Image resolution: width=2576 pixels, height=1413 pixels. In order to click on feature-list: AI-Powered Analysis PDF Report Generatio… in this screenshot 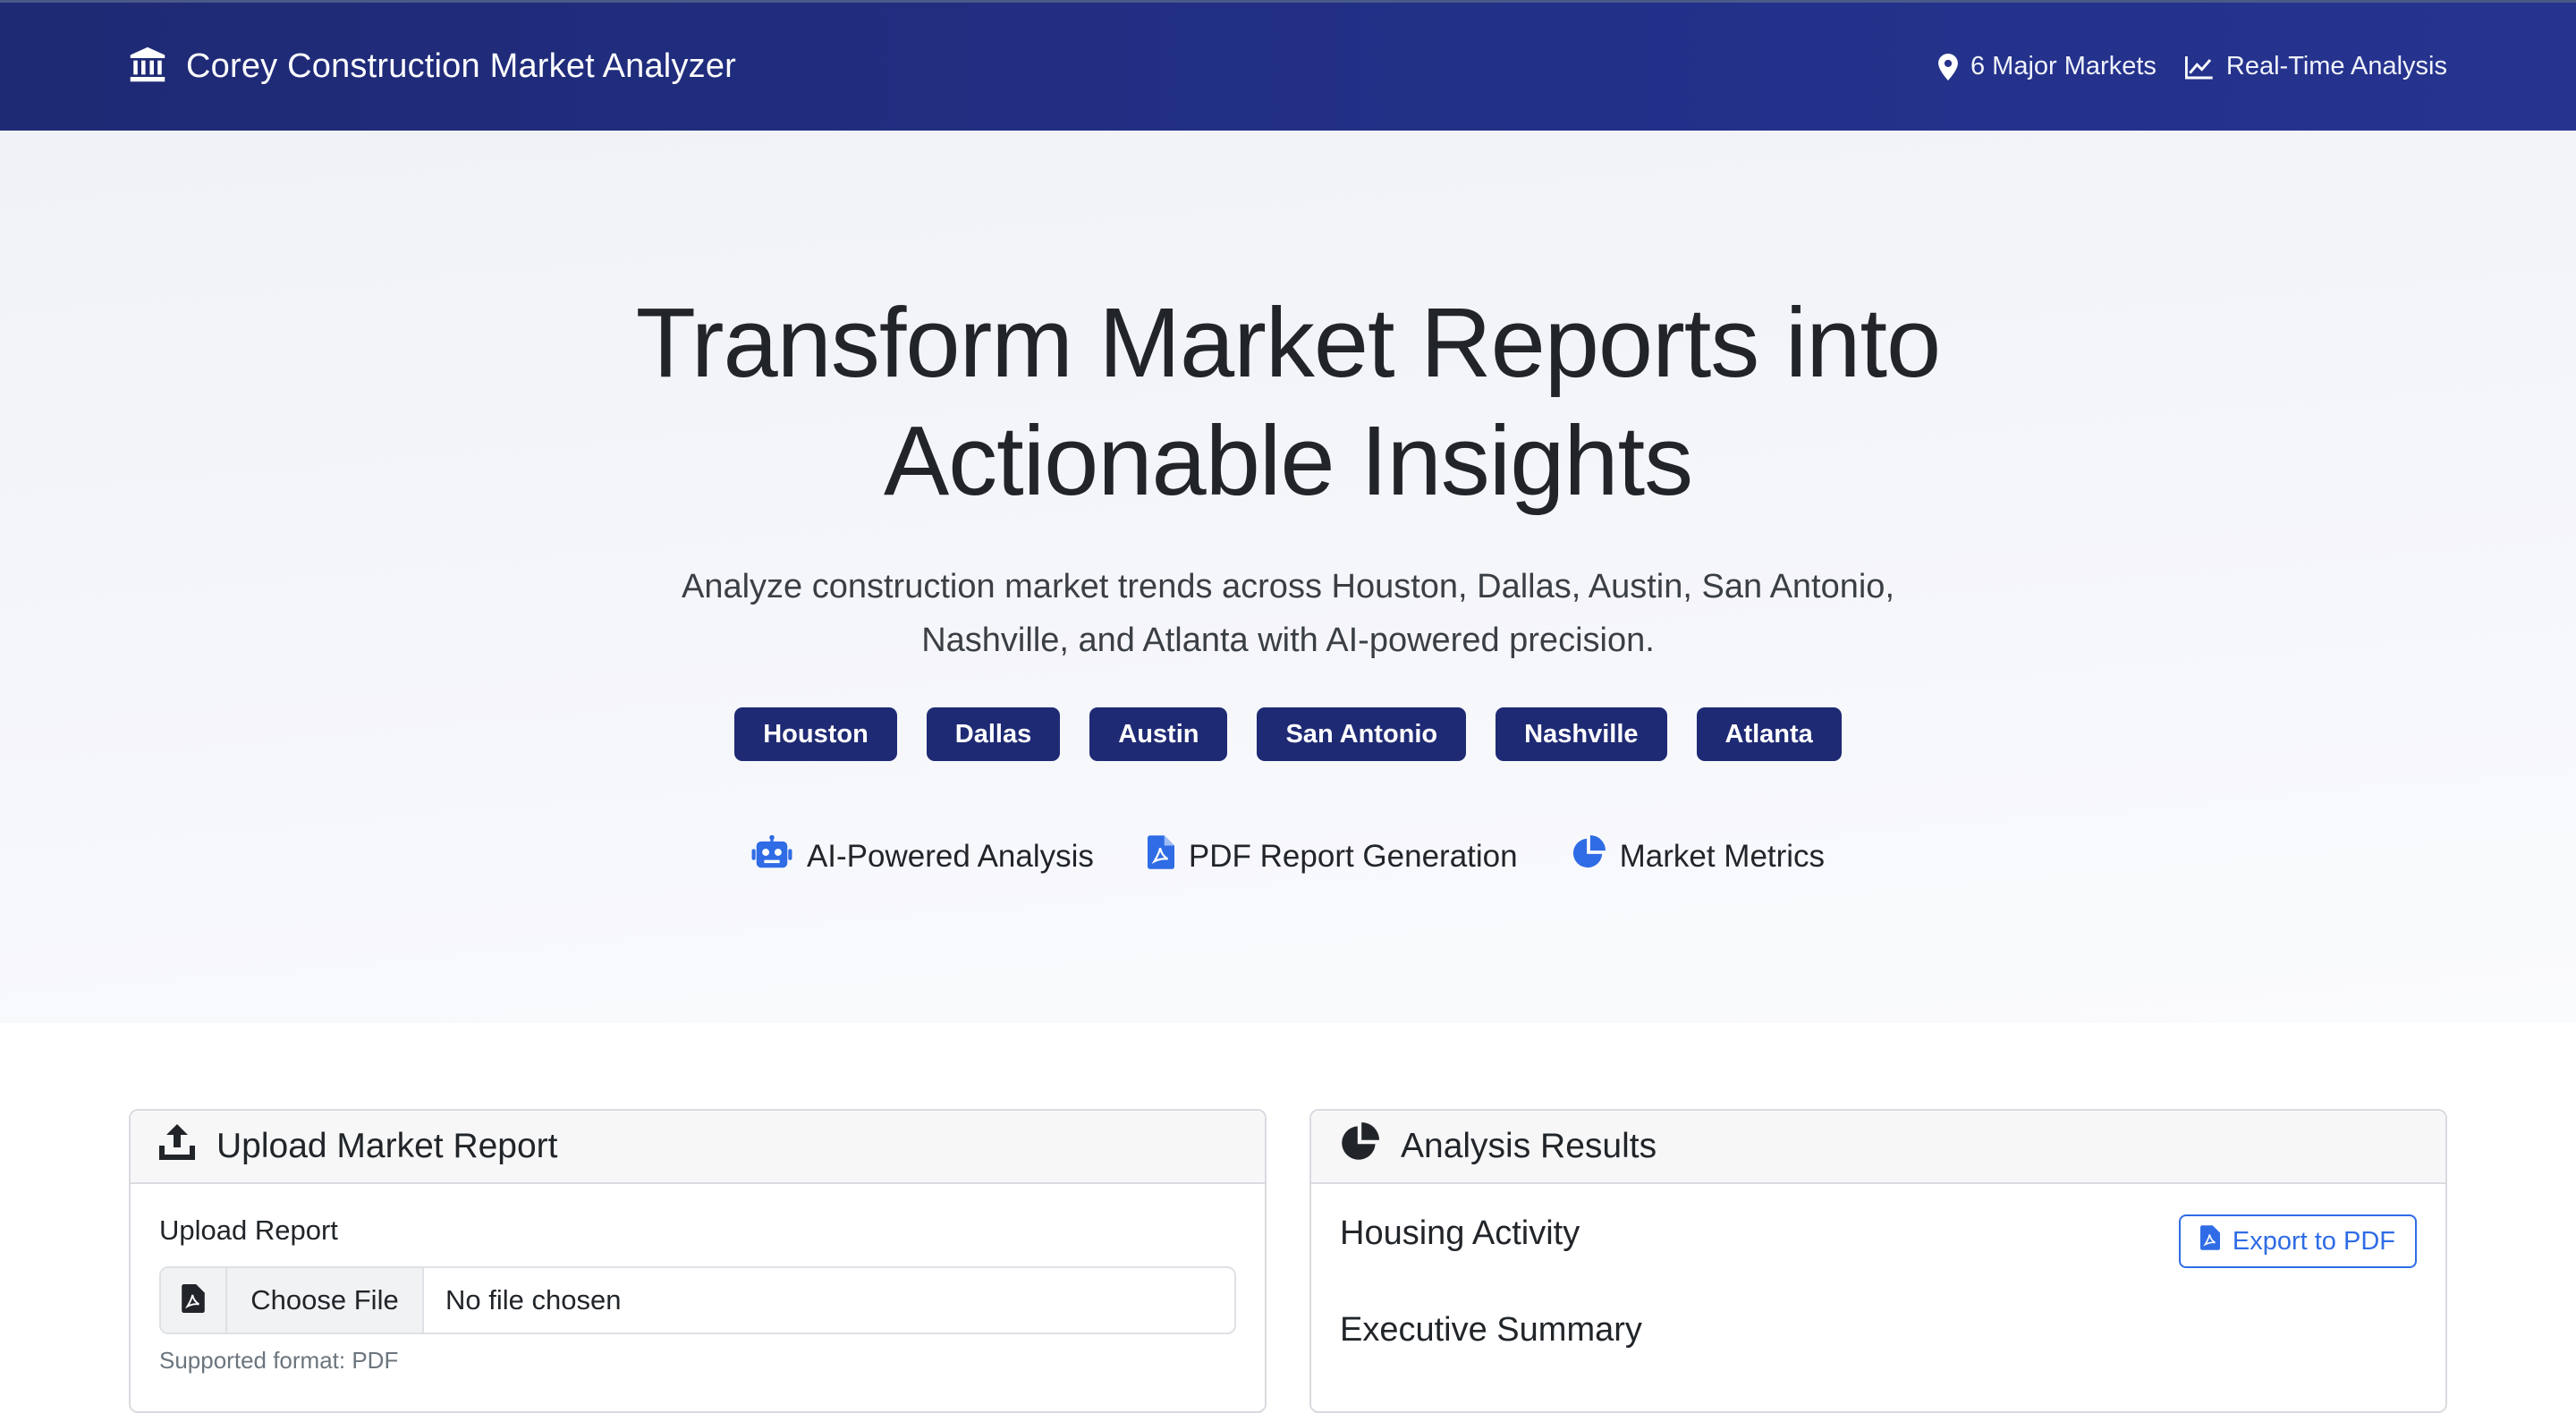, I will do `click(1288, 855)`.